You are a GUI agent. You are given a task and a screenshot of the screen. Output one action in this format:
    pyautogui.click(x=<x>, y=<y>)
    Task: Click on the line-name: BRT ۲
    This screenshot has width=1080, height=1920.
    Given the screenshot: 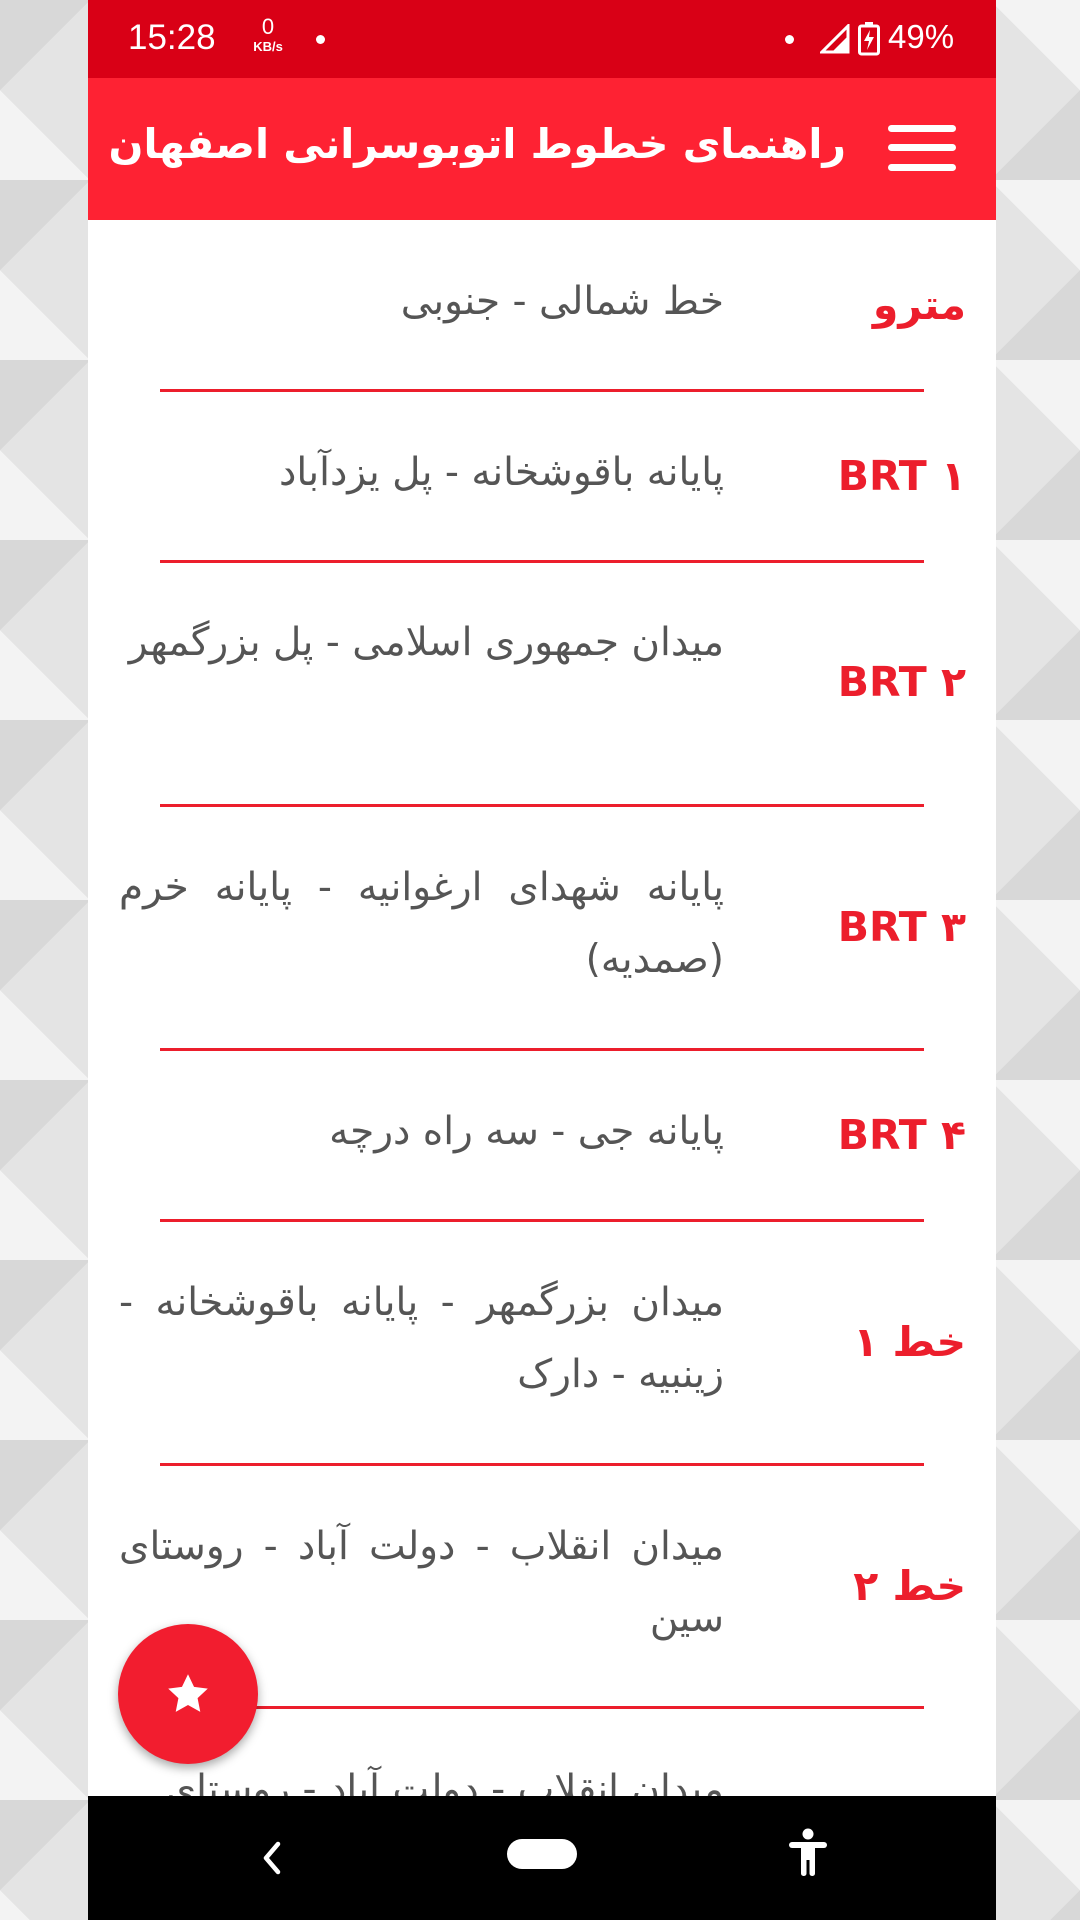 What is the action you would take?
    pyautogui.click(x=901, y=682)
    